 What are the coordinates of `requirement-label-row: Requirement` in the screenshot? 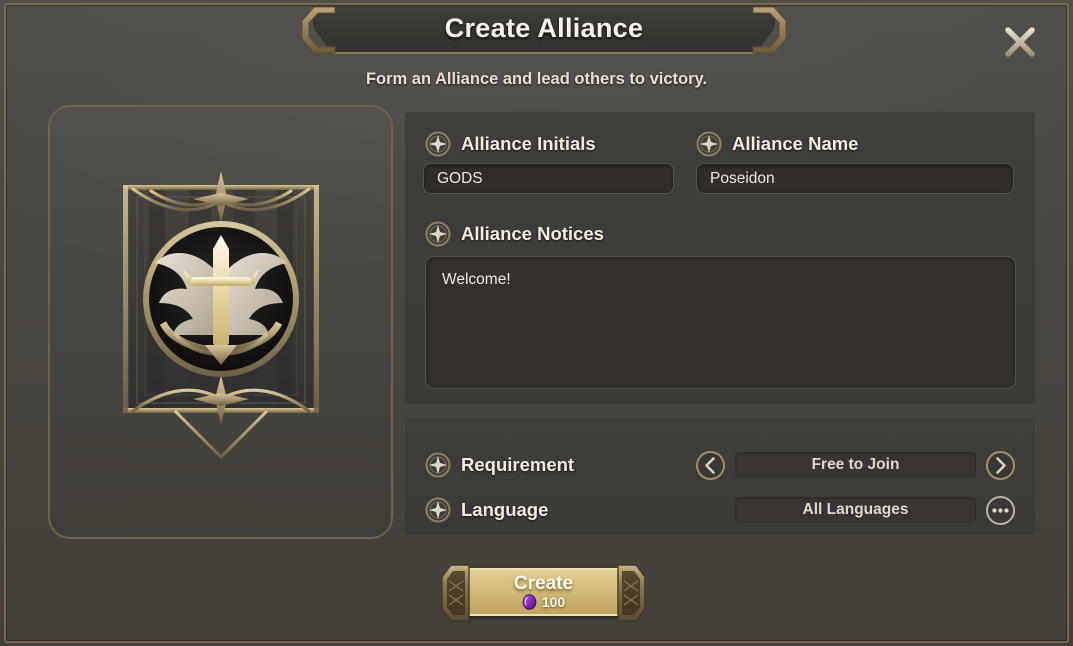 It's located at (560, 465).